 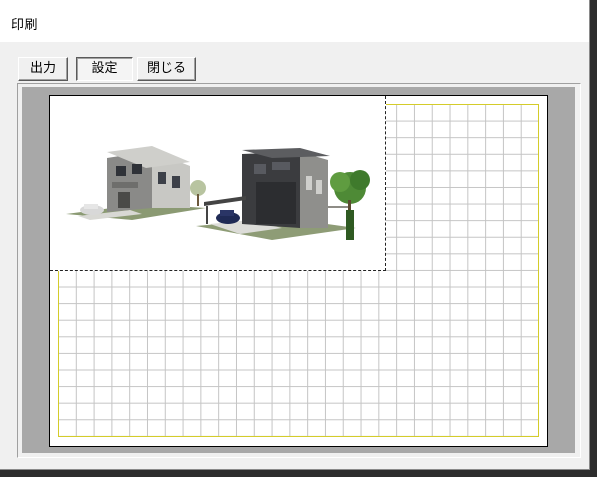 What do you see at coordinates (104, 69) in the screenshot?
I see `settings-button: 設定` at bounding box center [104, 69].